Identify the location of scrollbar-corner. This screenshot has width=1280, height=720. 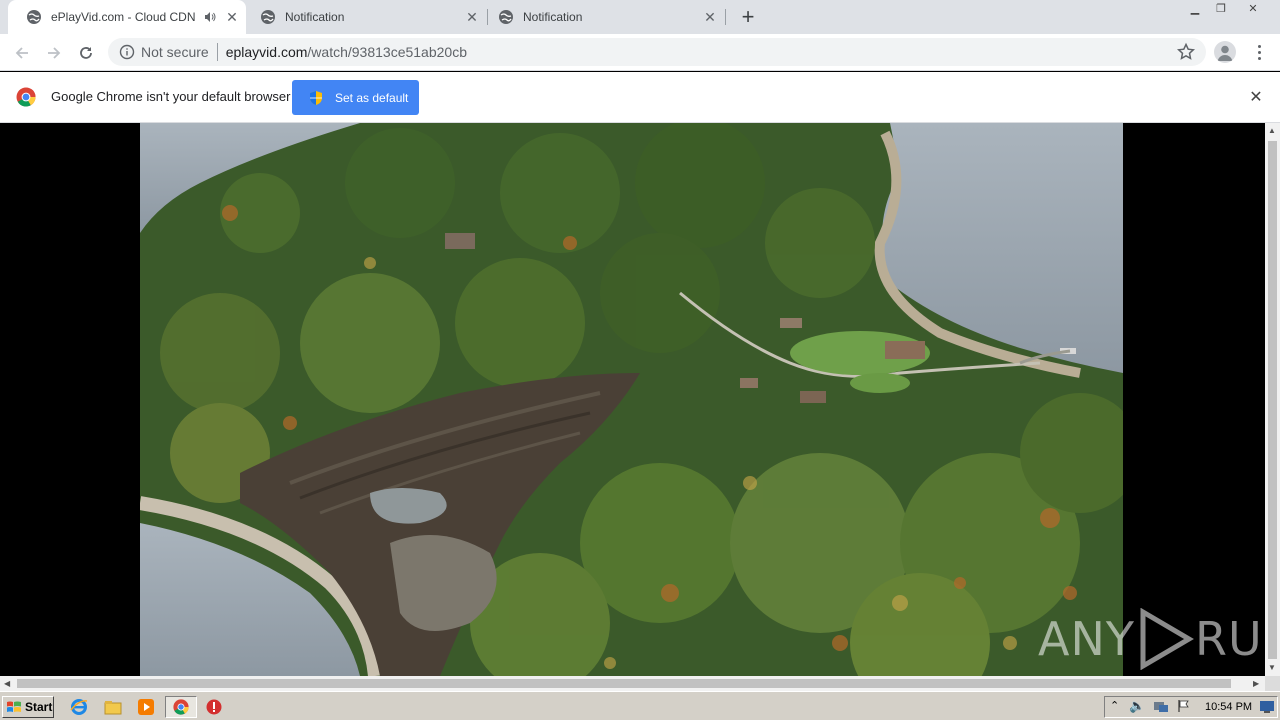
(1272, 683).